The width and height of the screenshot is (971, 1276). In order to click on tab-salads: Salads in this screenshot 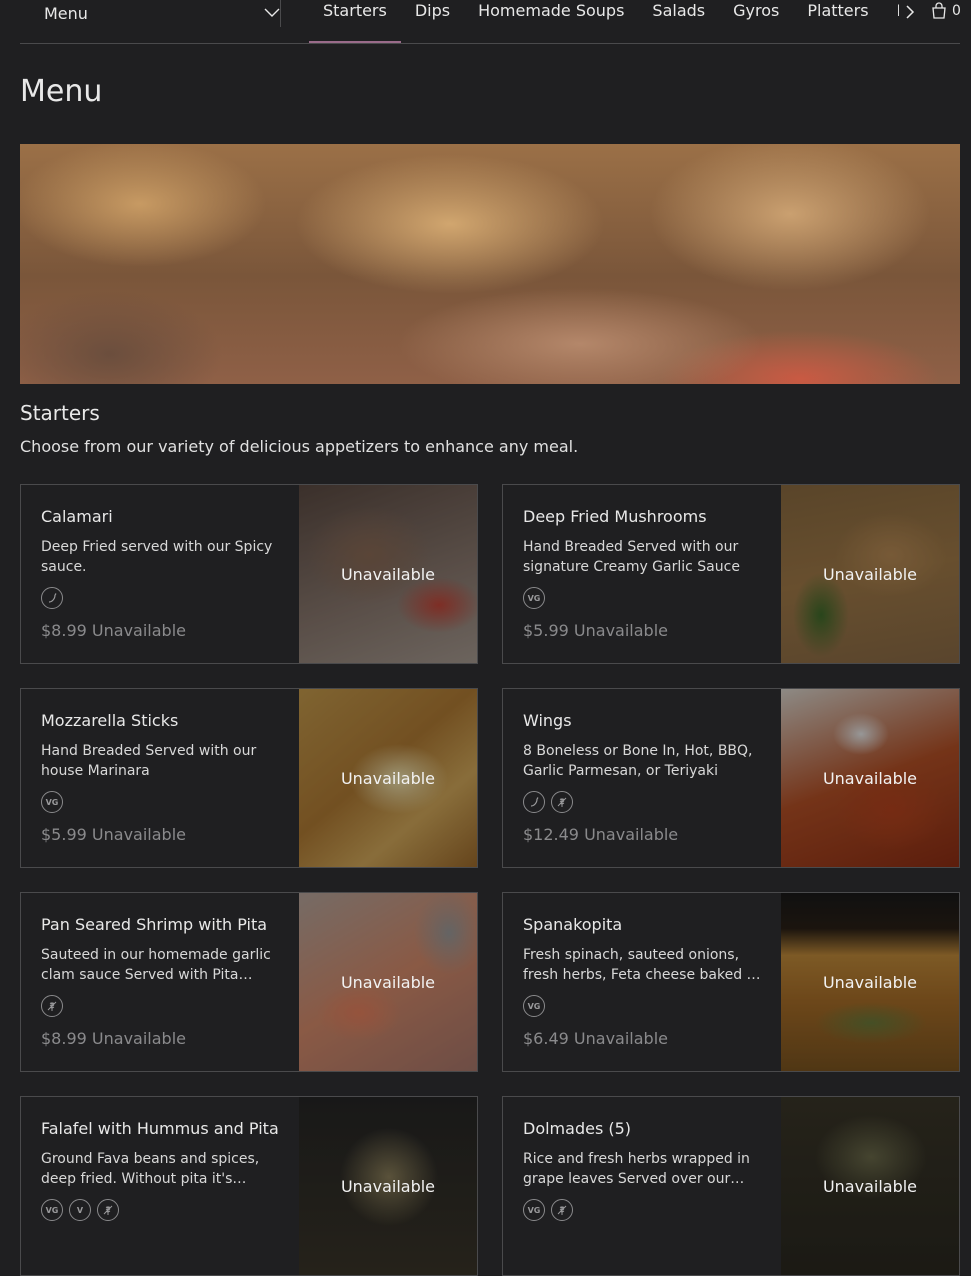, I will do `click(678, 21)`.